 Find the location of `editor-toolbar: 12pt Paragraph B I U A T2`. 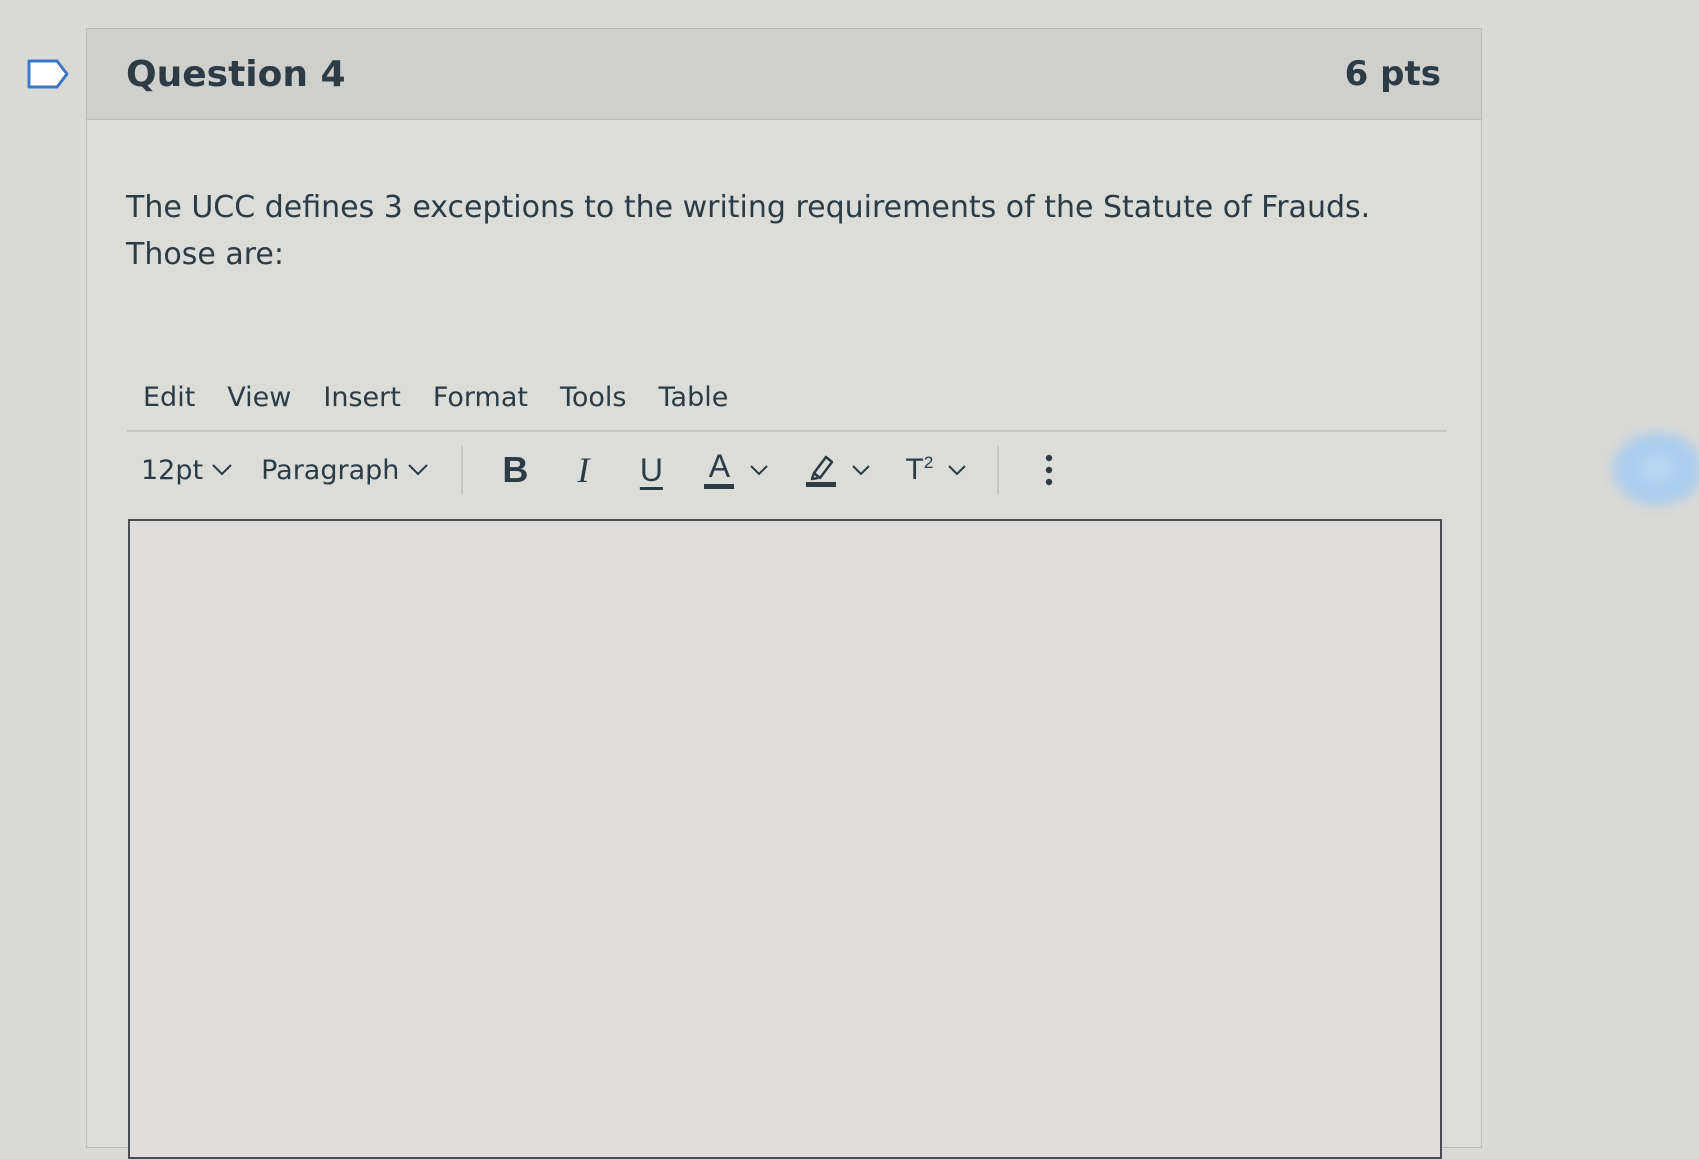

editor-toolbar: 12pt Paragraph B I U A T2 is located at coordinates (787, 470).